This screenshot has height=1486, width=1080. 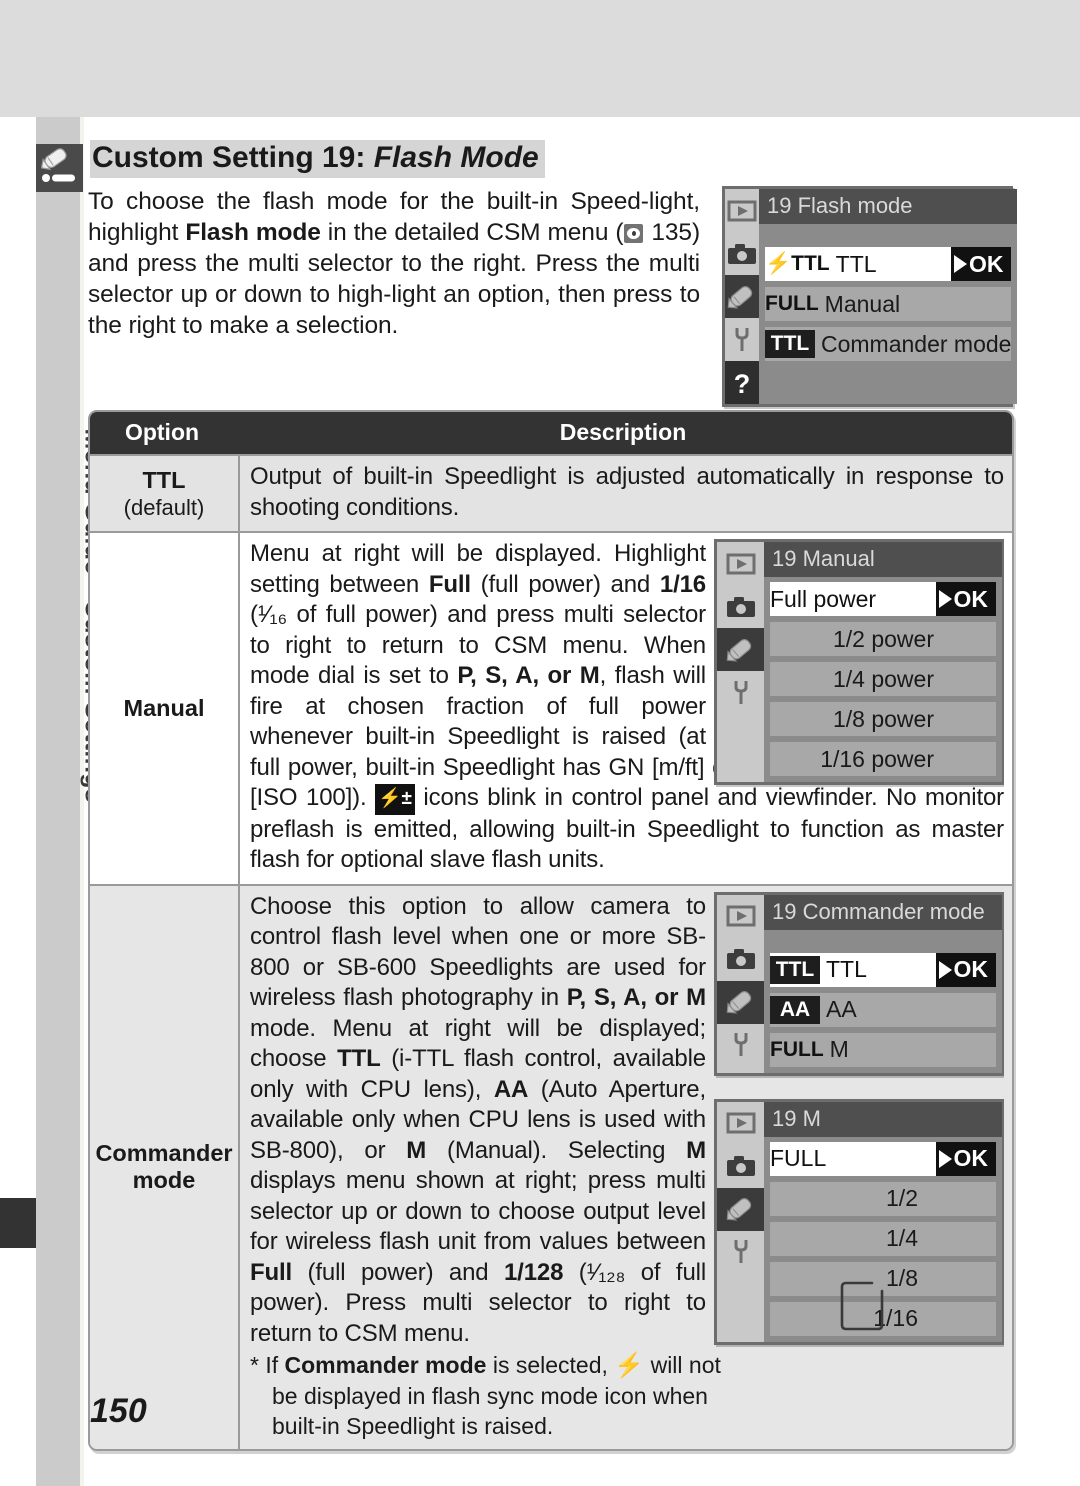 What do you see at coordinates (877, 758) in the screenshot?
I see `lcd-item-label: 1/16 power` at bounding box center [877, 758].